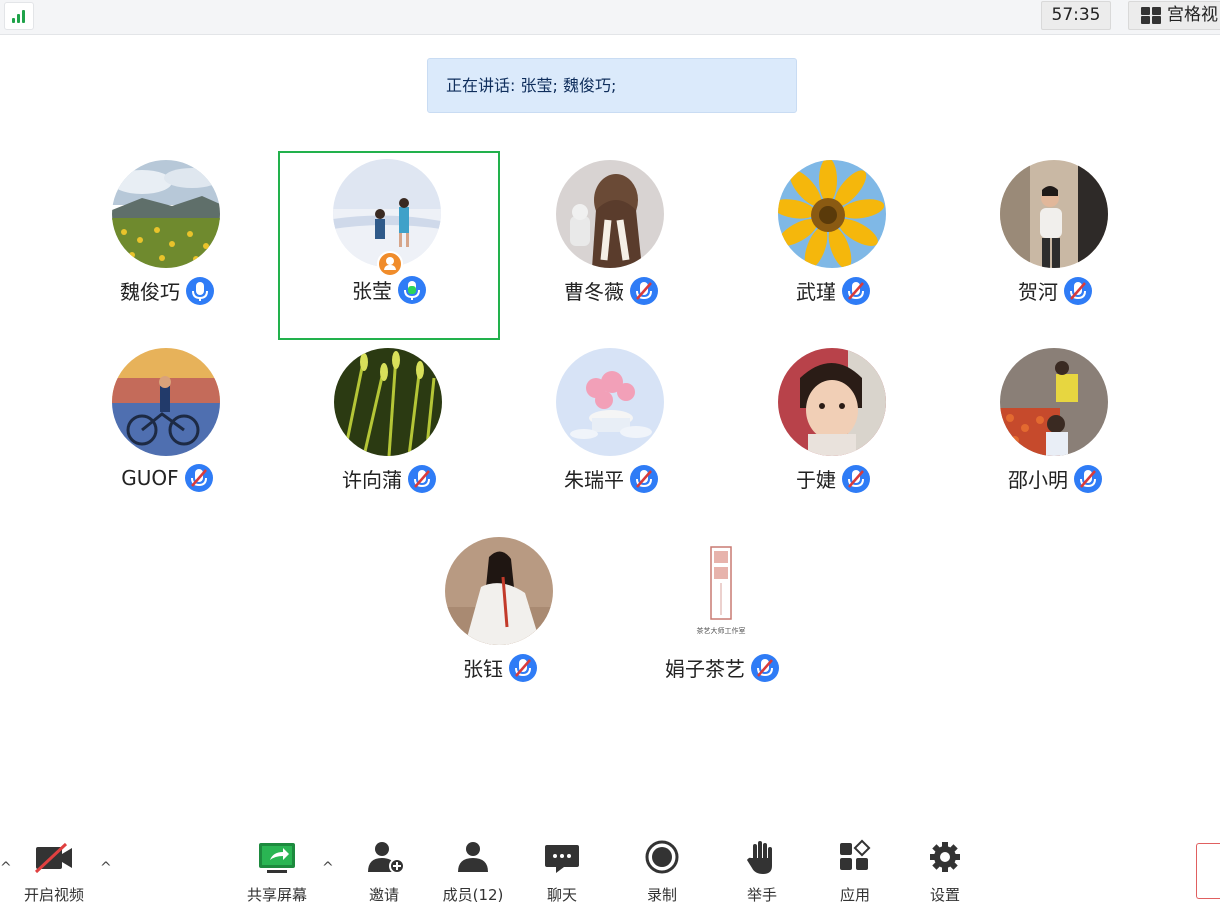 The height and width of the screenshot is (906, 1220). I want to click on participant-tile: 武瑾, so click(833, 246).